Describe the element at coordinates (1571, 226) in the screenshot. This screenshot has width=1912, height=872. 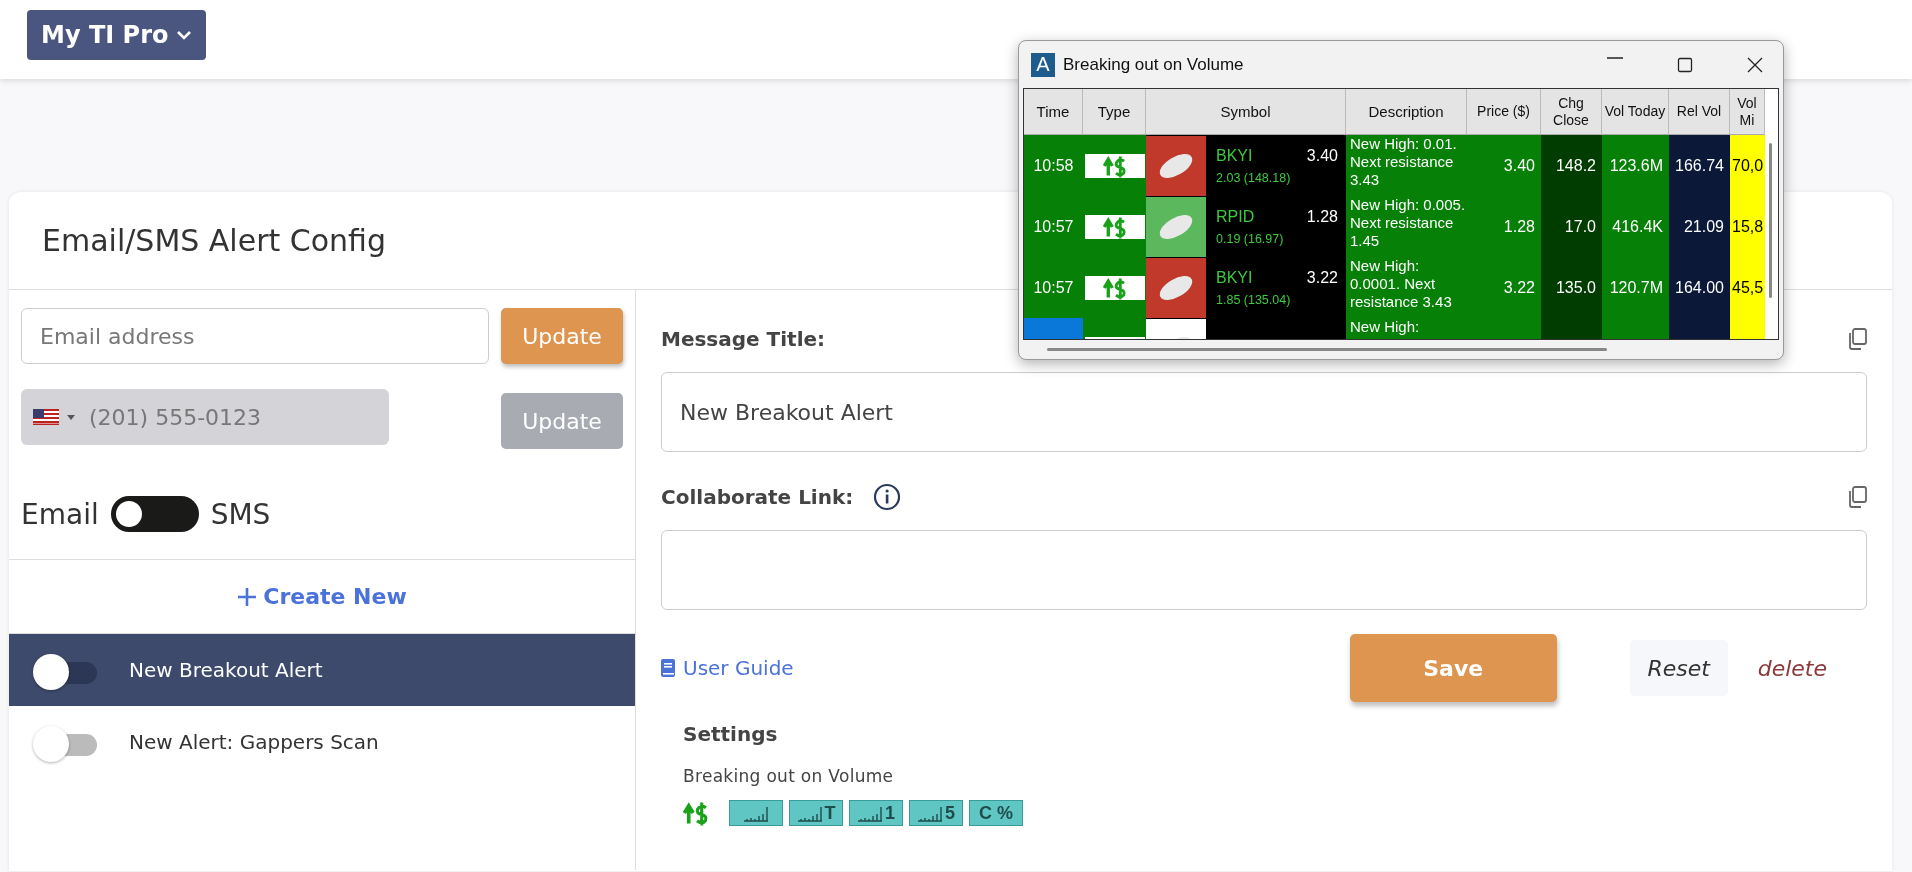
I see `table-cell: 17.0` at that location.